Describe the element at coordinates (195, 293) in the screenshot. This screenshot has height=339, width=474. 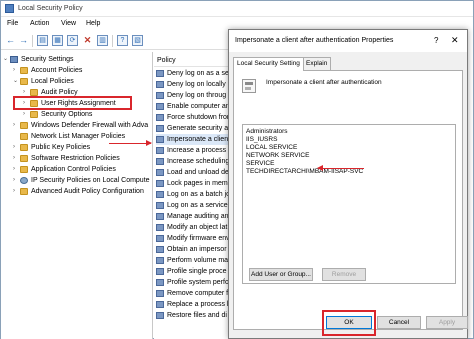
I see `policy-row: Remove computer f` at that location.